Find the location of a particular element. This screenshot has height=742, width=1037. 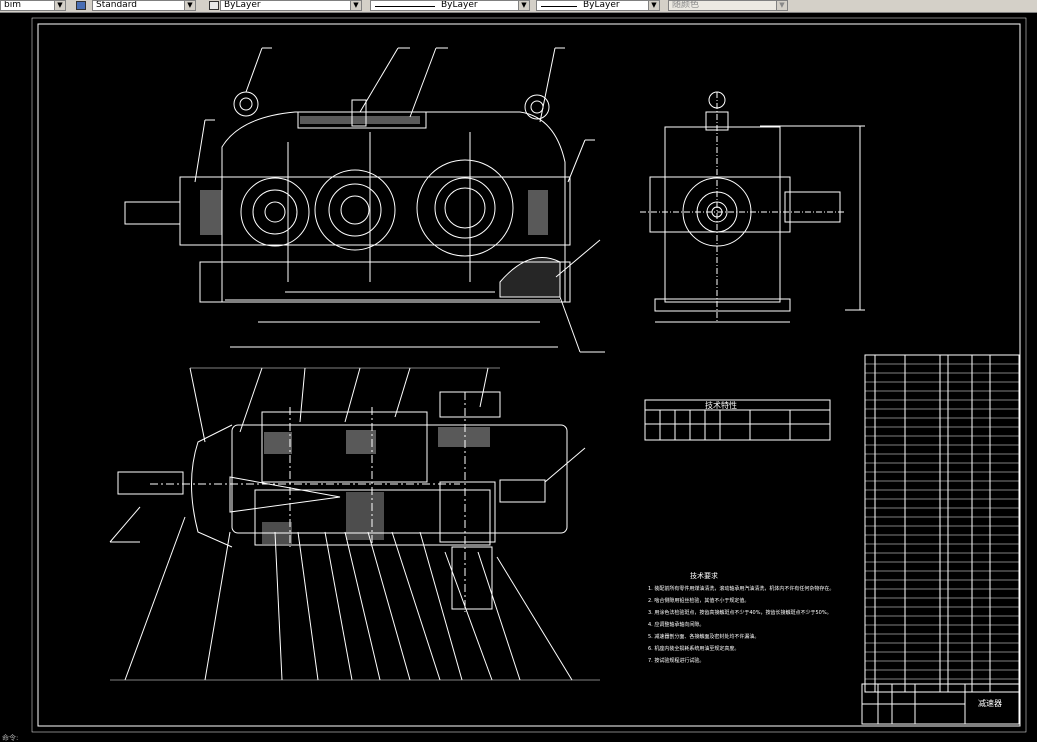

text-style-icon is located at coordinates (81, 5).